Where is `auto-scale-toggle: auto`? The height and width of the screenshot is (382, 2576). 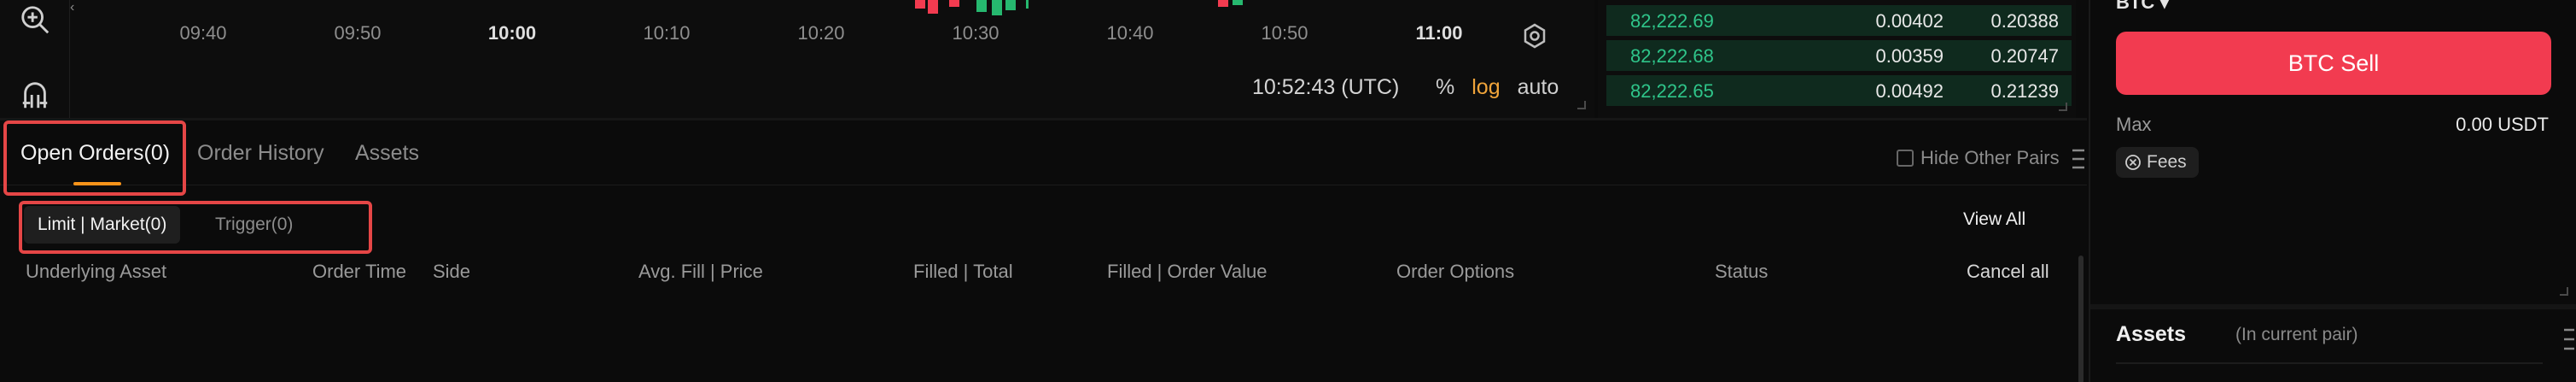
auto-scale-toggle: auto is located at coordinates (1538, 88).